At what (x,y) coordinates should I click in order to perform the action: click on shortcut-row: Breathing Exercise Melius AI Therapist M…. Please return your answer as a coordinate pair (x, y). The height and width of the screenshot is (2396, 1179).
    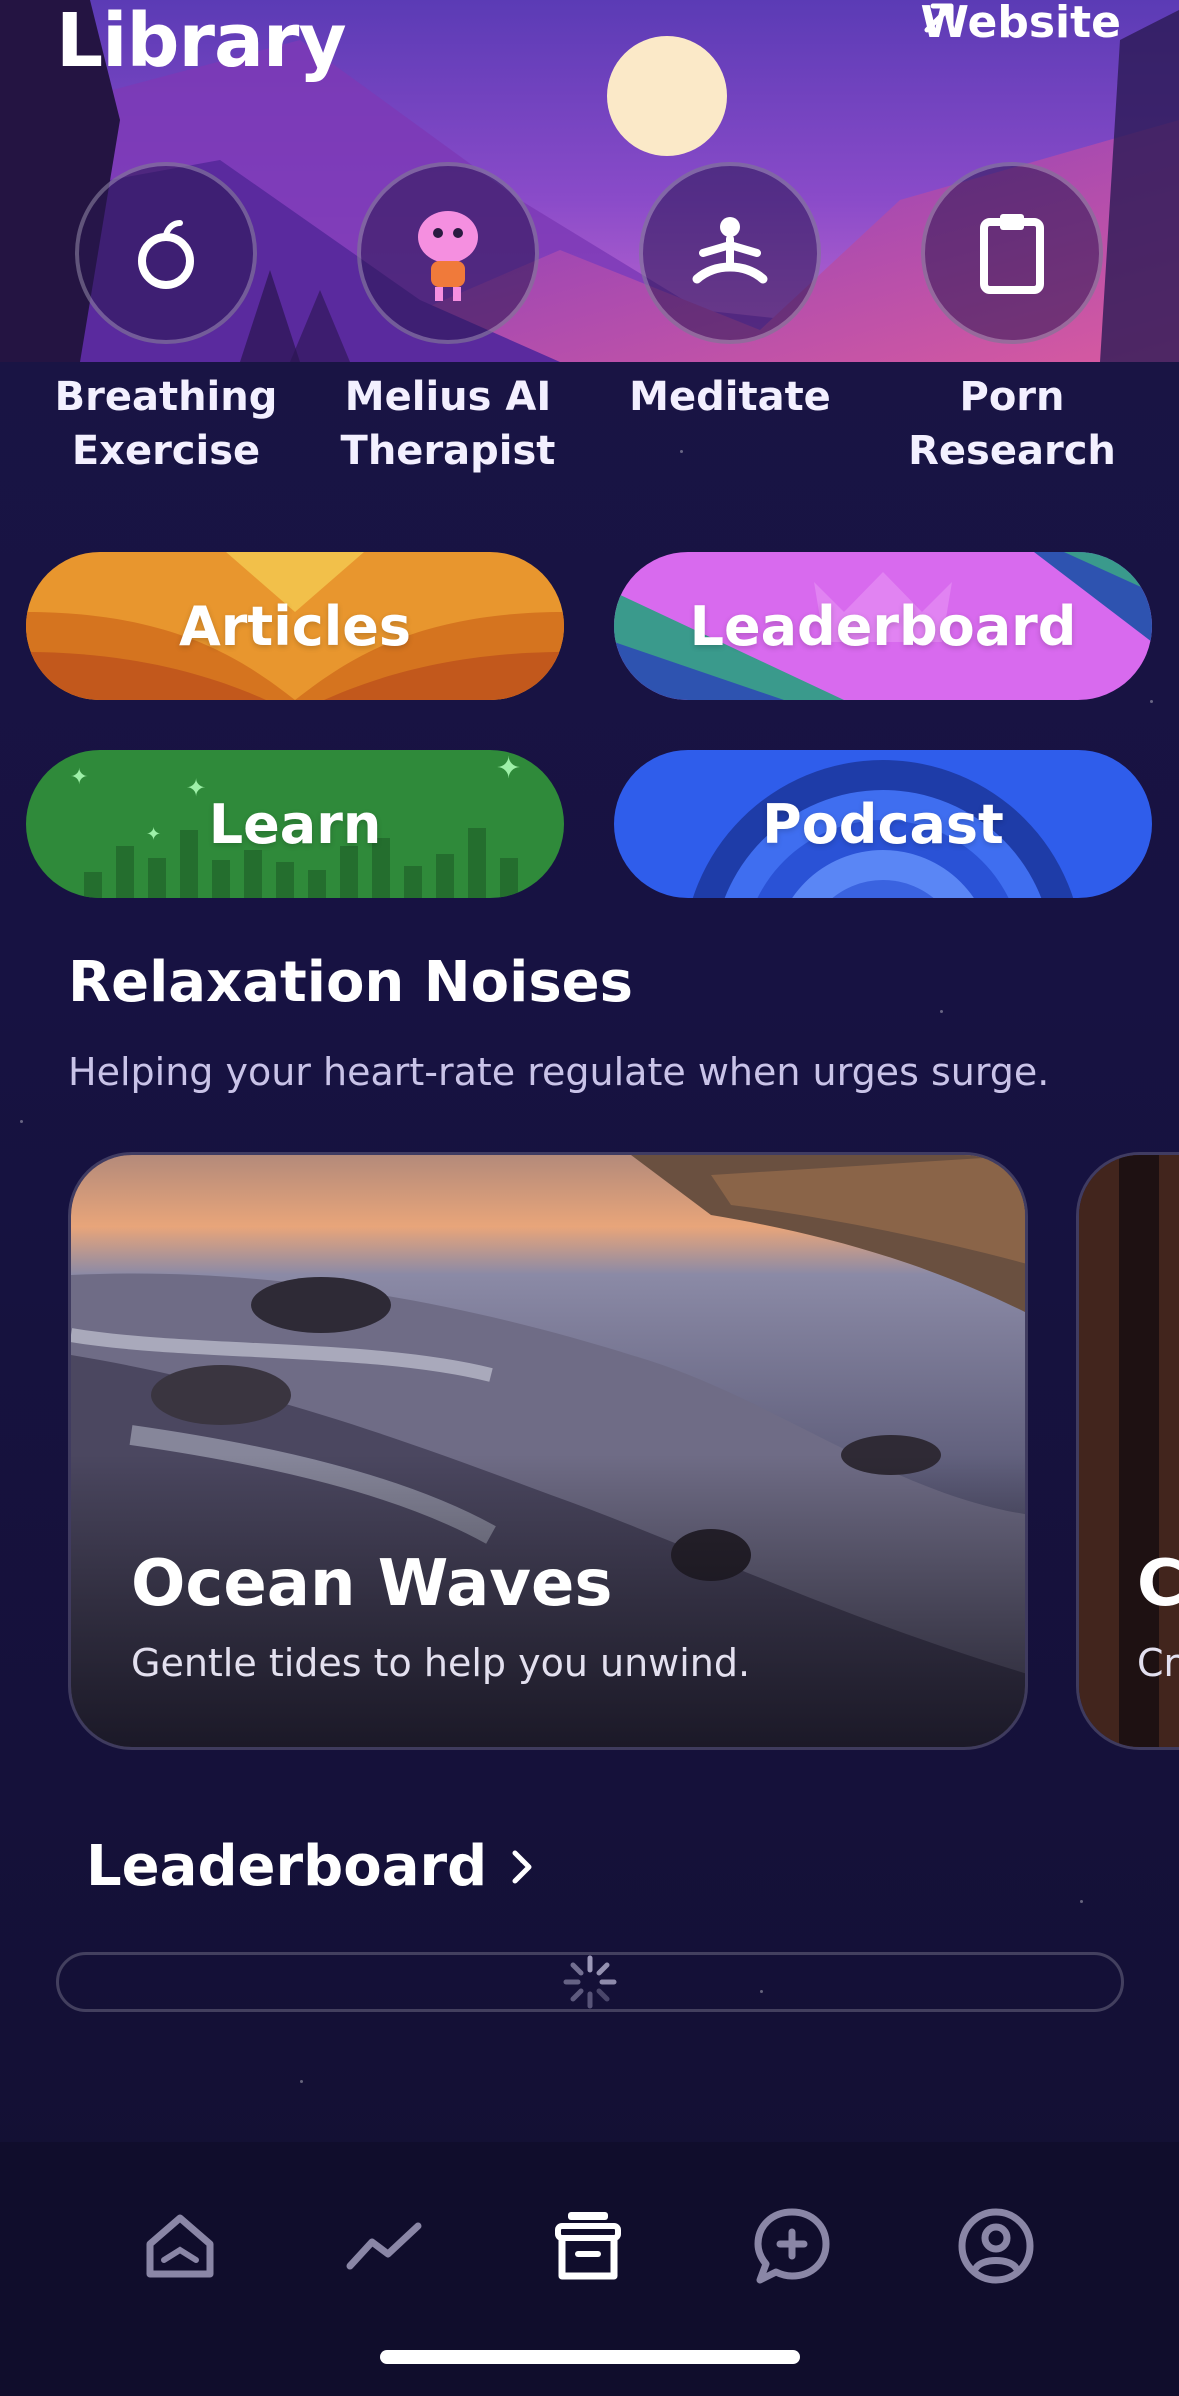
    Looking at the image, I should click on (589, 322).